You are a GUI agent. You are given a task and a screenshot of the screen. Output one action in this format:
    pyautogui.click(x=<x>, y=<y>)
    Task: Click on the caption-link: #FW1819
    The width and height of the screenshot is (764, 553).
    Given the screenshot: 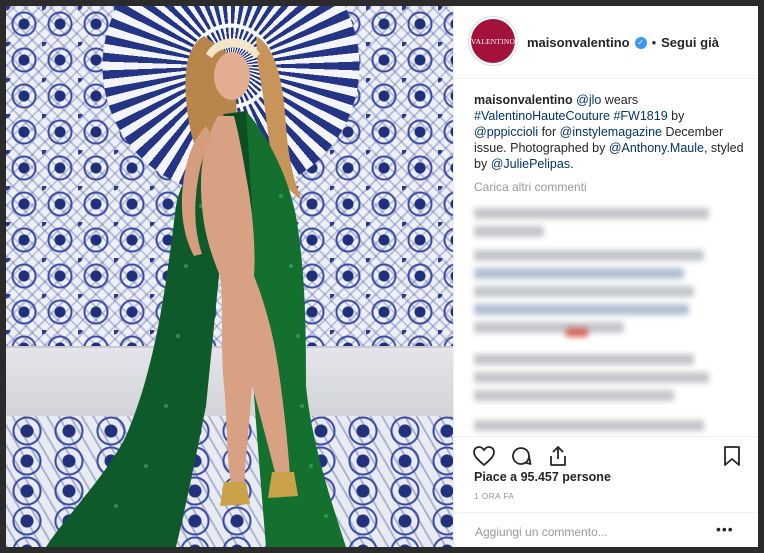 What is the action you would take?
    pyautogui.click(x=640, y=116)
    